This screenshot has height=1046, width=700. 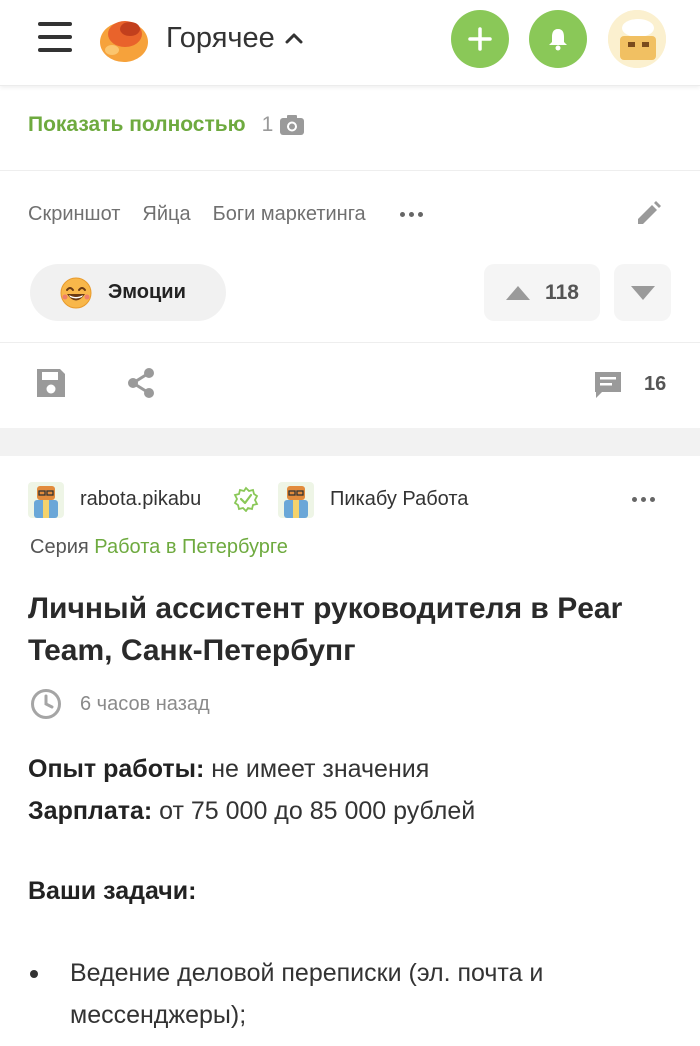 I want to click on salary-line: Зарплата: от 75 000 до 85 000 рублей, so click(x=353, y=811).